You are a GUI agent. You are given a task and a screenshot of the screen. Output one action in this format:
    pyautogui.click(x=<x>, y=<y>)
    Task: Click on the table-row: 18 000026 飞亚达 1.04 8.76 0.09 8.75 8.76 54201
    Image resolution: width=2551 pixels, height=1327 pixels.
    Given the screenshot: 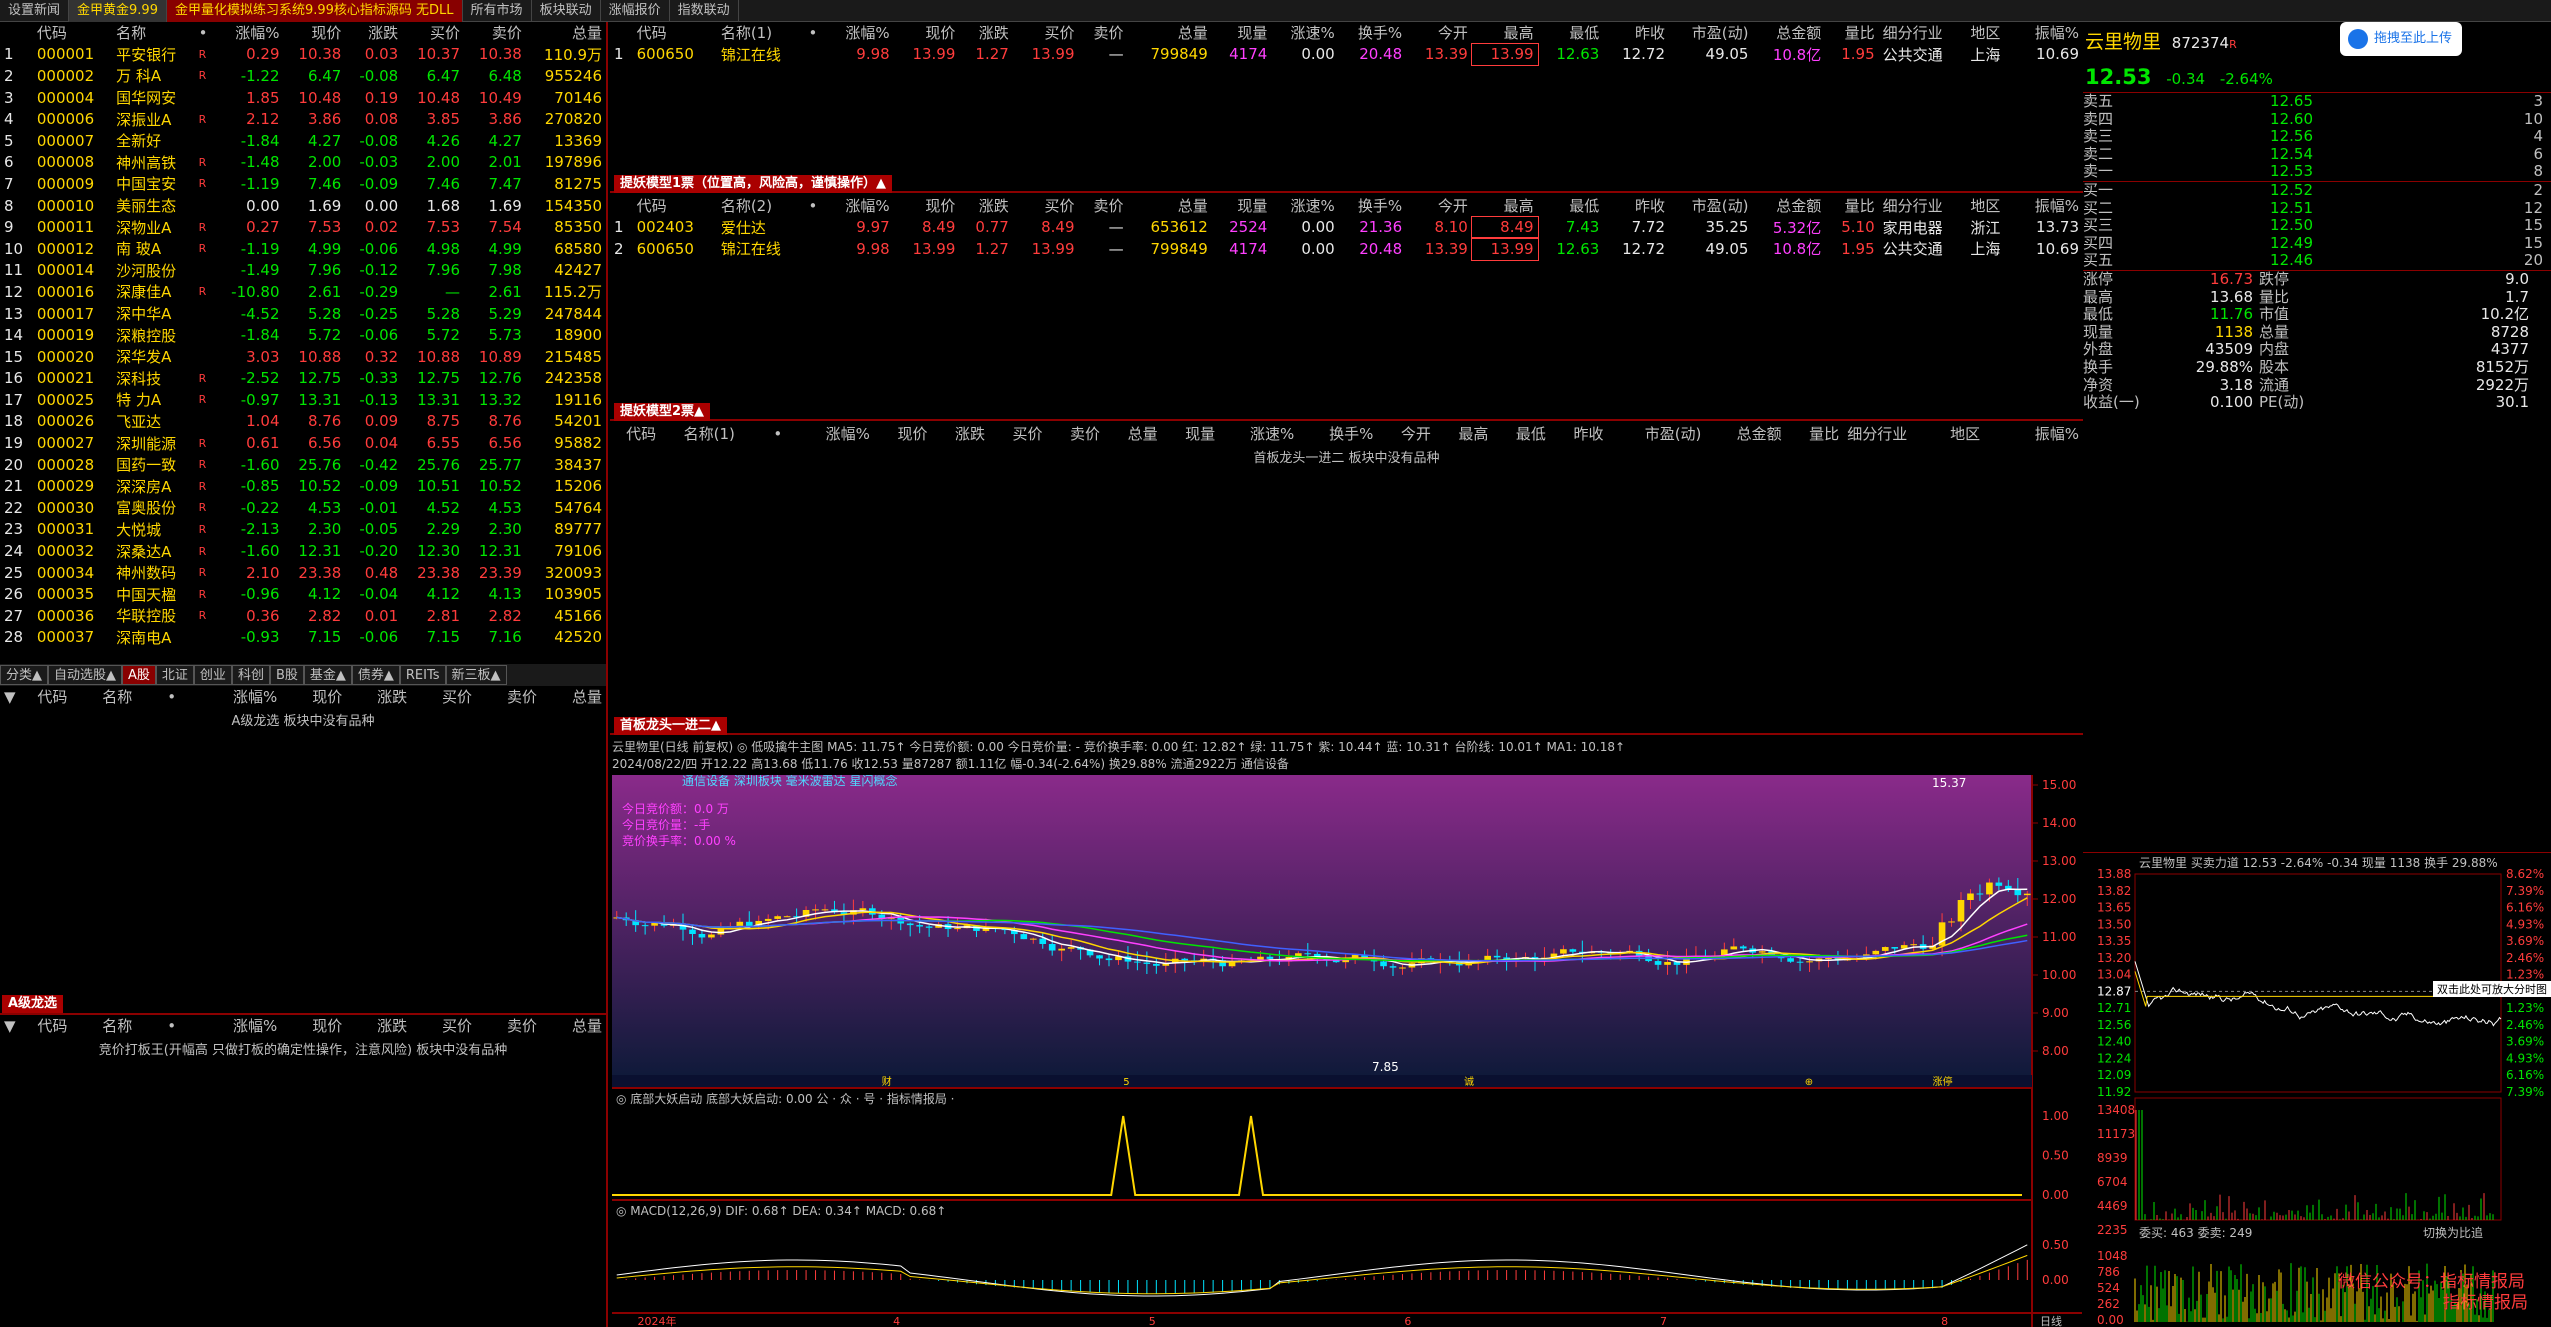 What is the action you would take?
    pyautogui.click(x=303, y=422)
    